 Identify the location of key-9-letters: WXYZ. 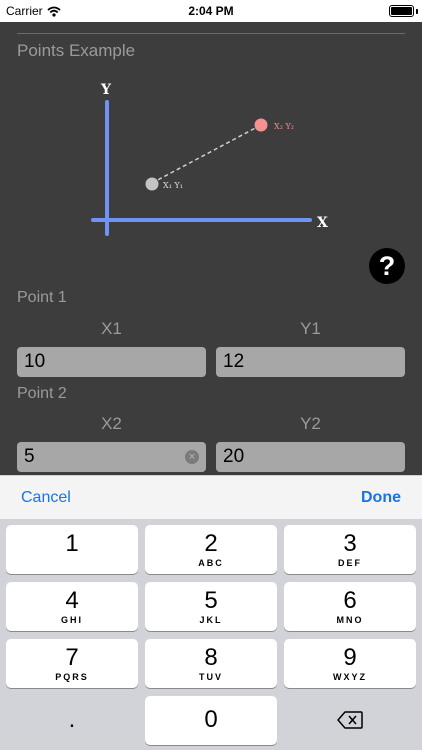
(350, 677).